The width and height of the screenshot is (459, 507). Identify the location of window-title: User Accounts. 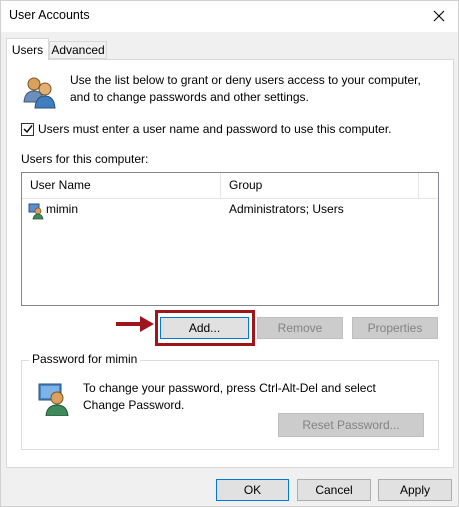
(49, 15).